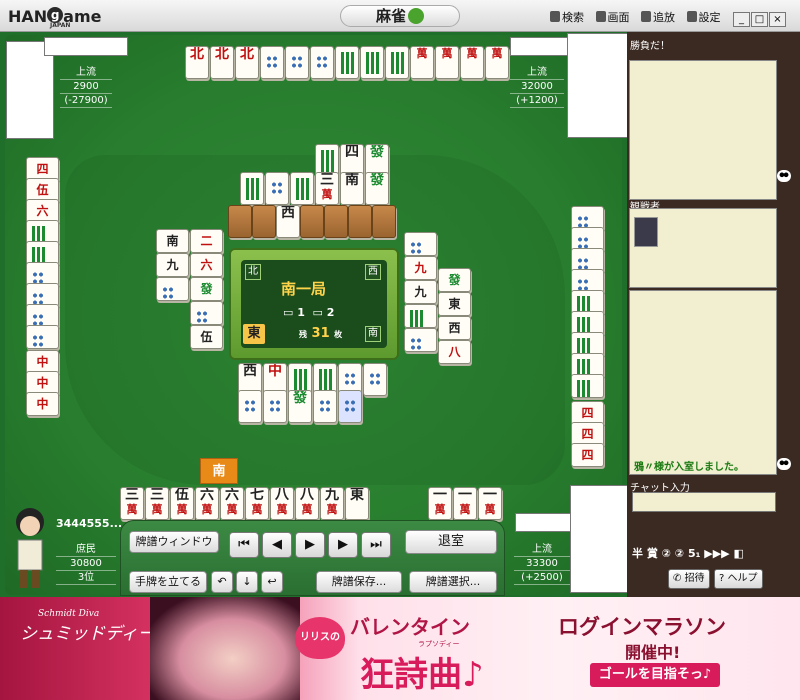  What do you see at coordinates (703, 130) in the screenshot?
I see `player-list` at bounding box center [703, 130].